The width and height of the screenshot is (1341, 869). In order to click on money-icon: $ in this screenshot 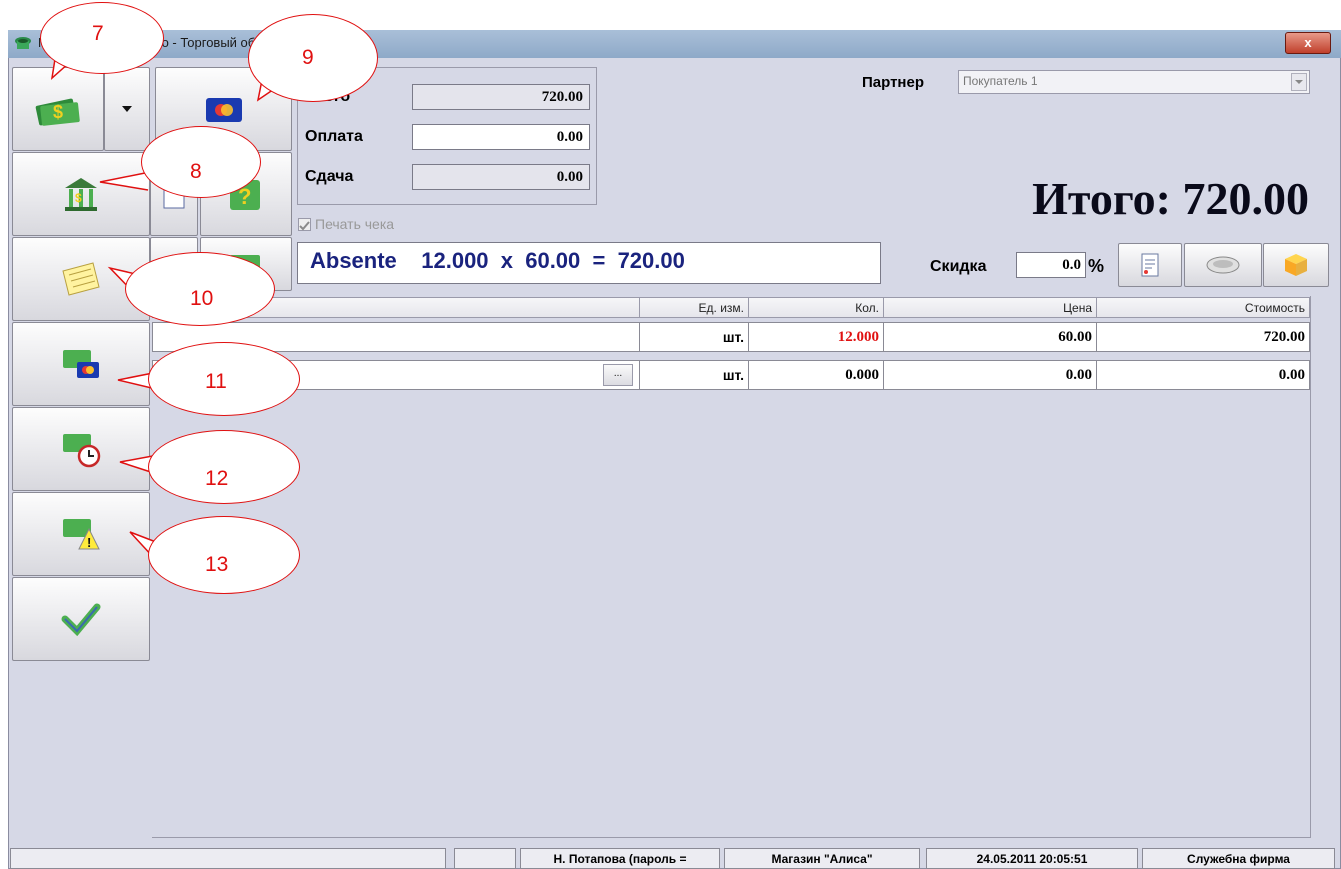, I will do `click(57, 112)`.